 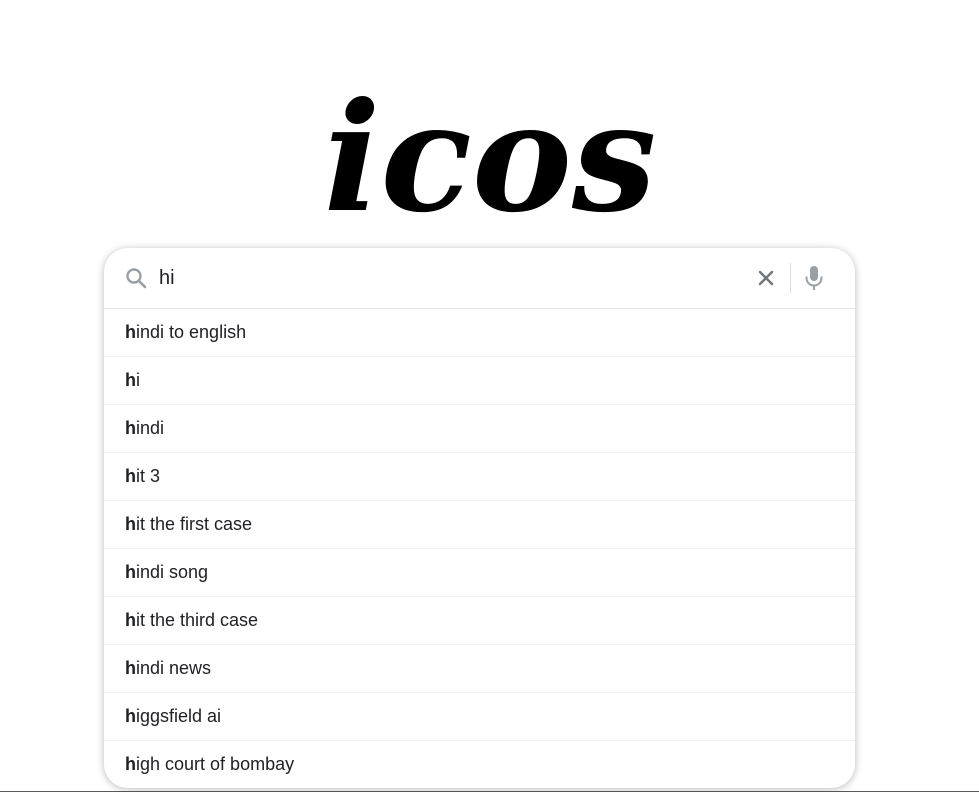 What do you see at coordinates (479, 764) in the screenshot?
I see `suggestion-item: high court of bombay` at bounding box center [479, 764].